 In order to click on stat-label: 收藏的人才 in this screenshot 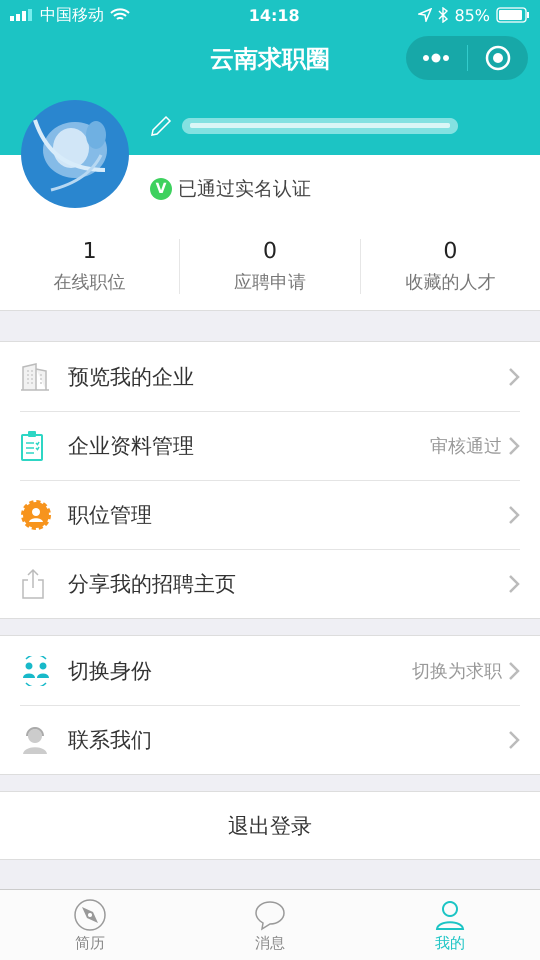, I will do `click(450, 282)`.